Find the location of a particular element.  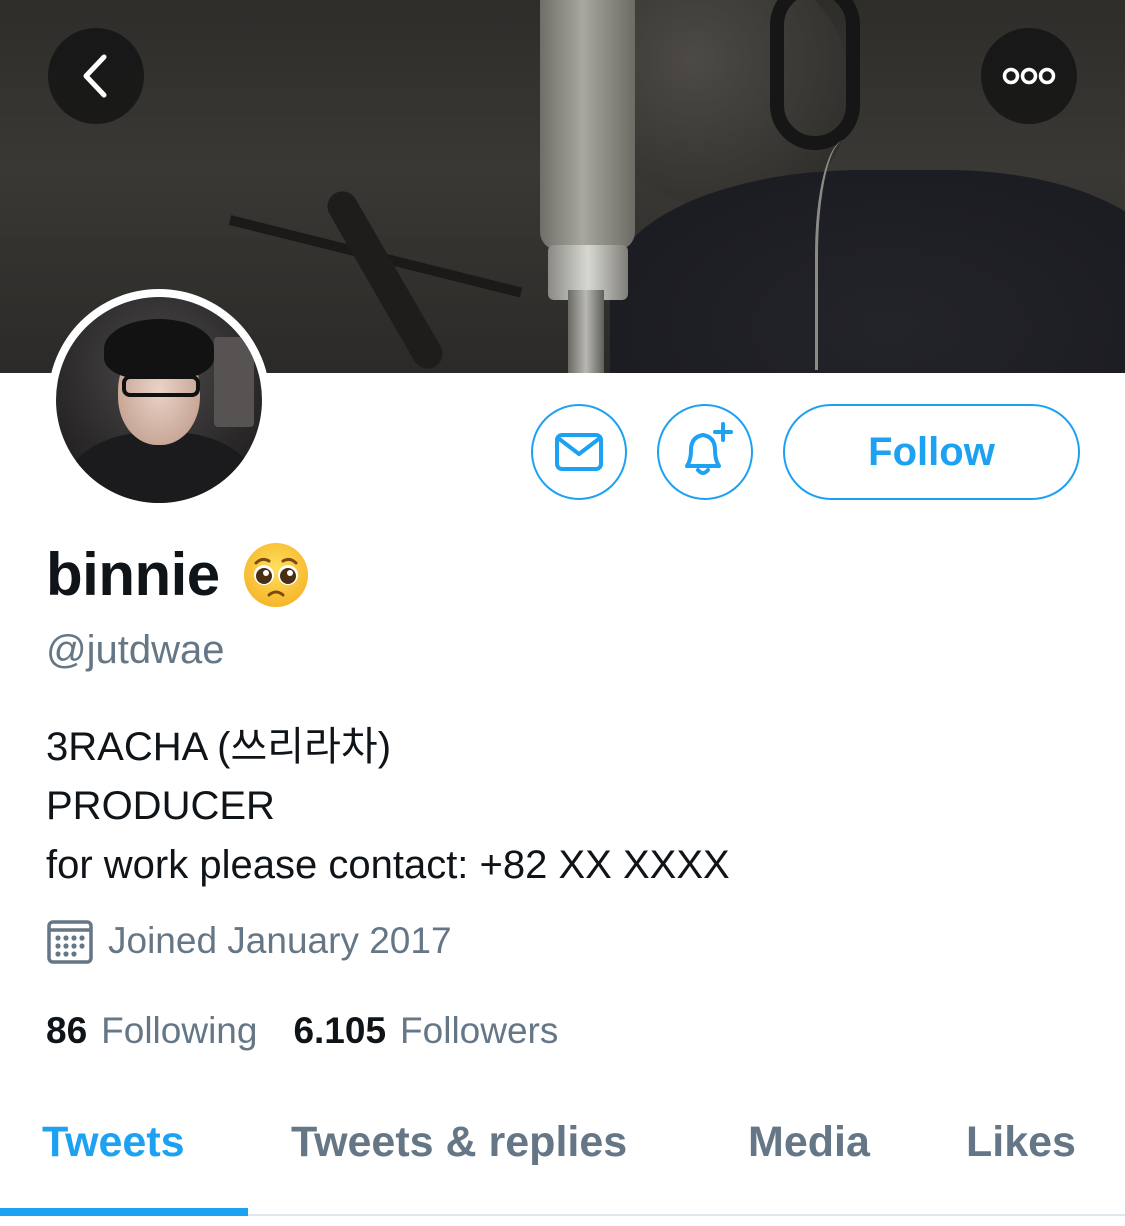

message-button is located at coordinates (579, 452).